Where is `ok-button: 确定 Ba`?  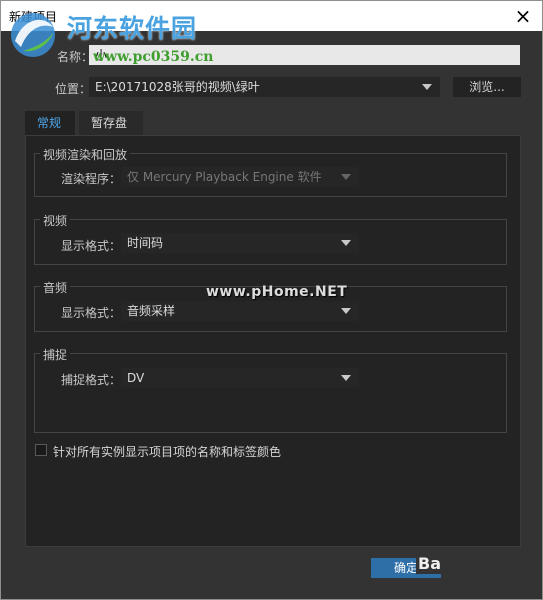
ok-button: 确定 Ba is located at coordinates (407, 566).